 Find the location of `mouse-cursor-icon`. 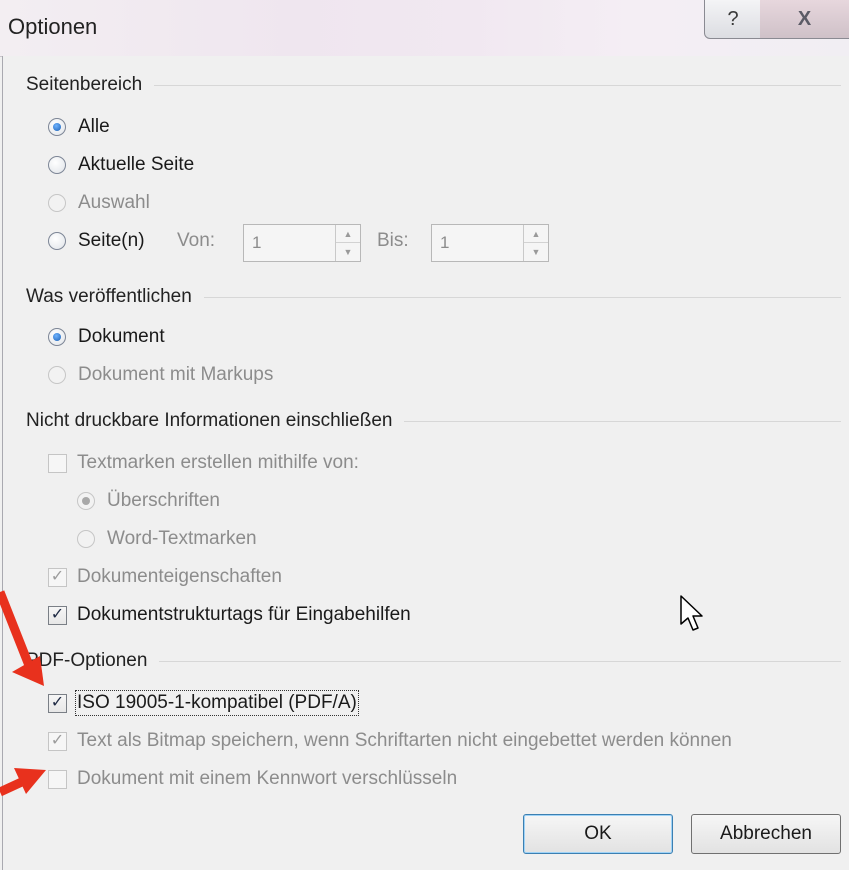

mouse-cursor-icon is located at coordinates (691, 613).